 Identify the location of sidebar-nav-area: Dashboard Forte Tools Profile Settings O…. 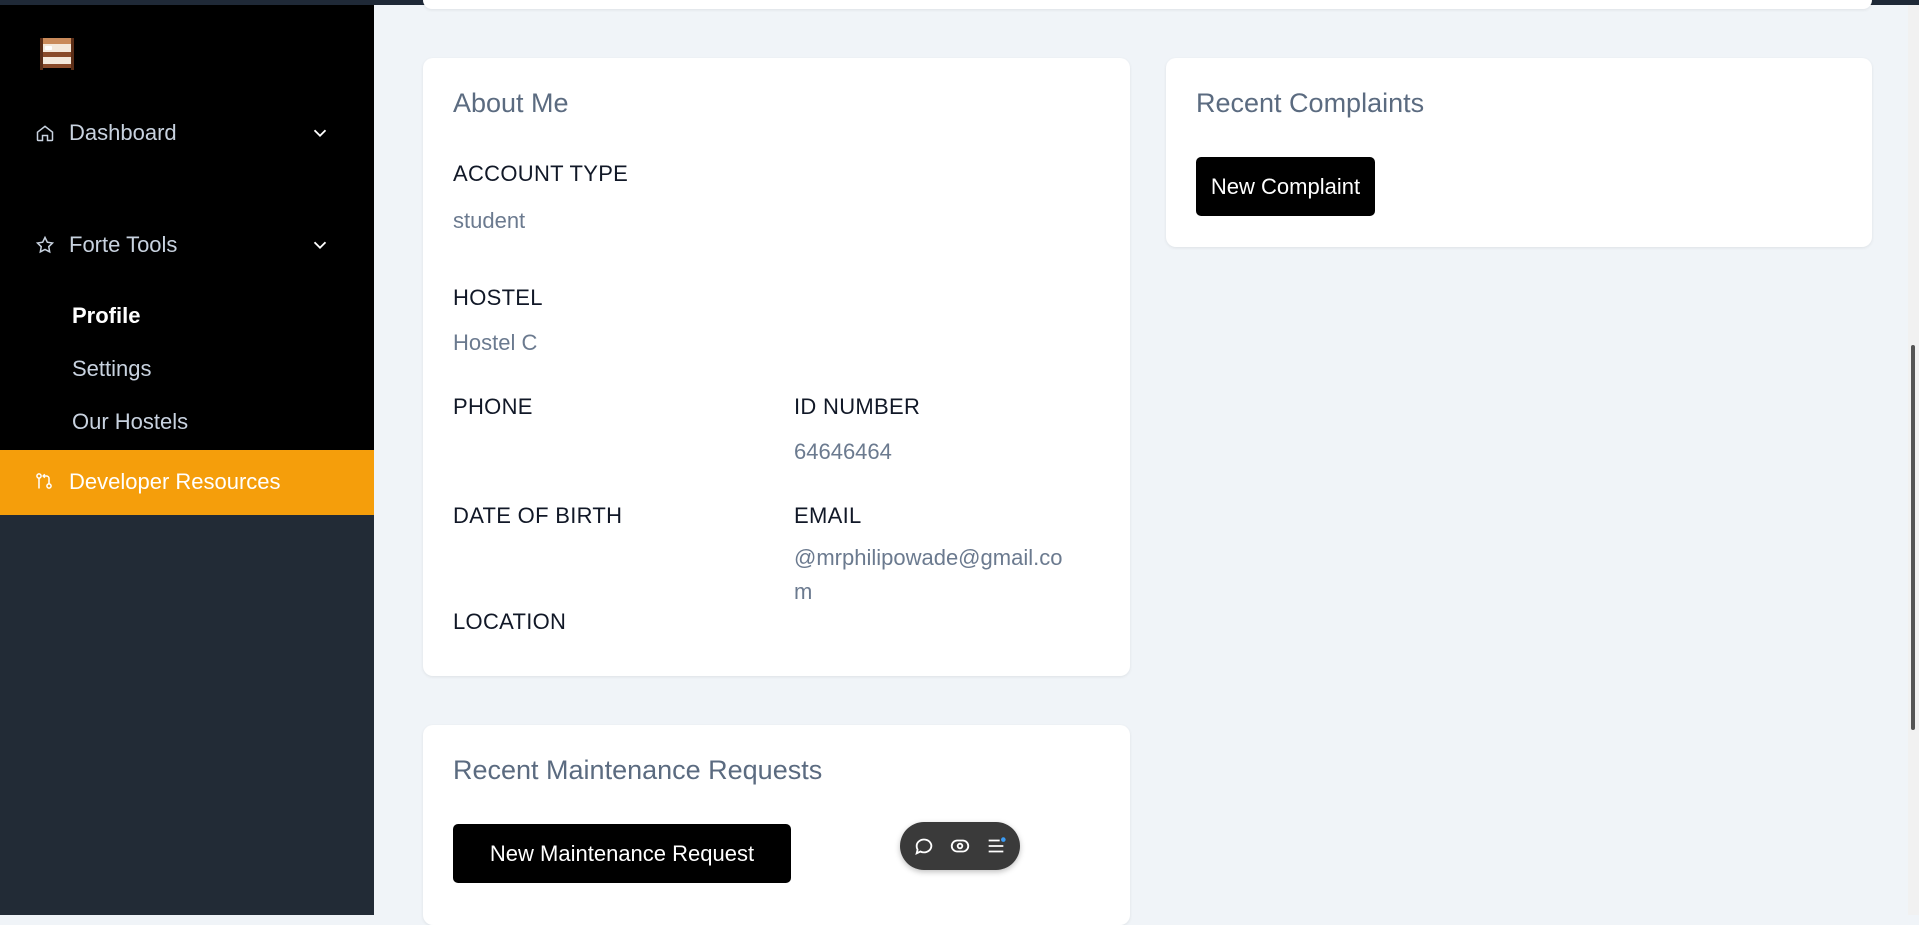
(187, 260).